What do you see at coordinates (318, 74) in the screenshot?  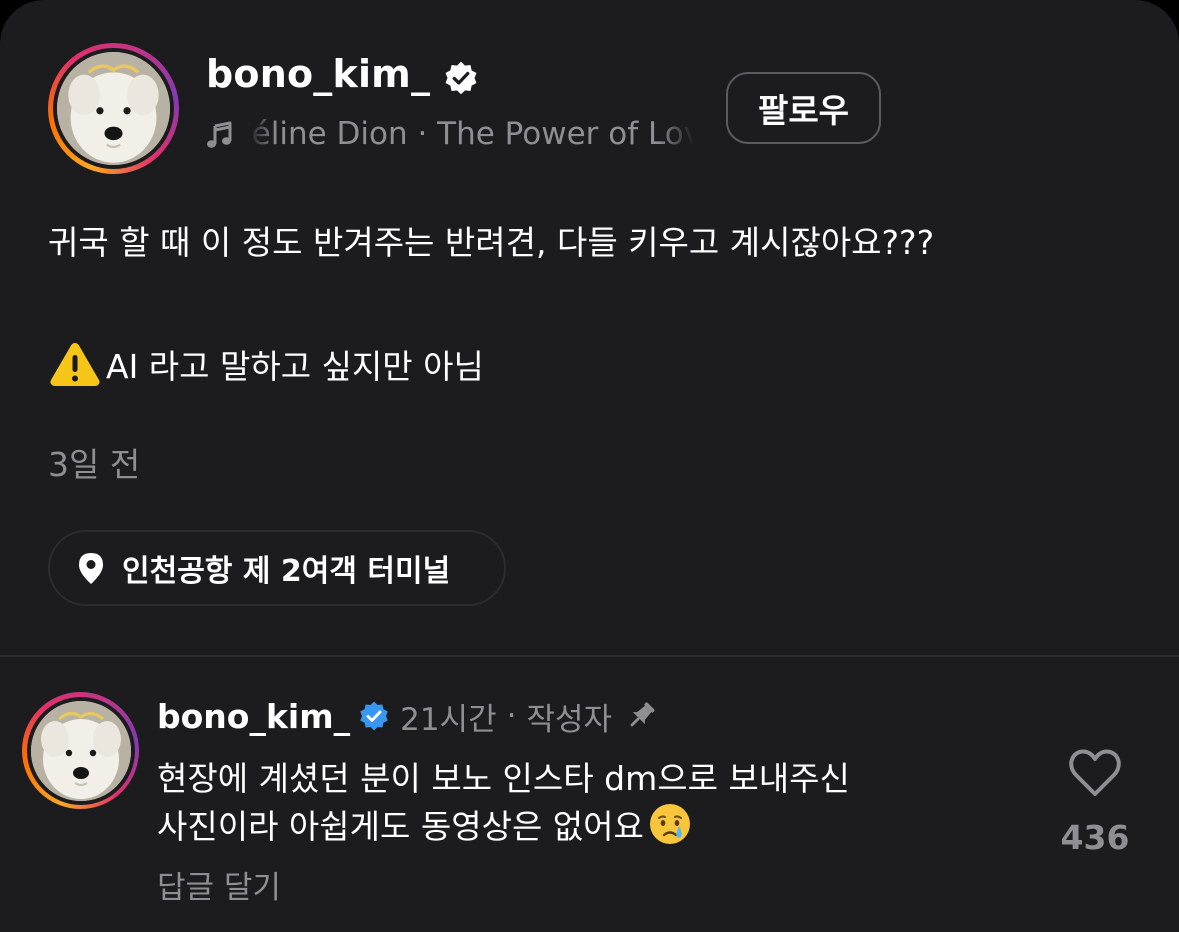 I see `post-username: bono_kim_` at bounding box center [318, 74].